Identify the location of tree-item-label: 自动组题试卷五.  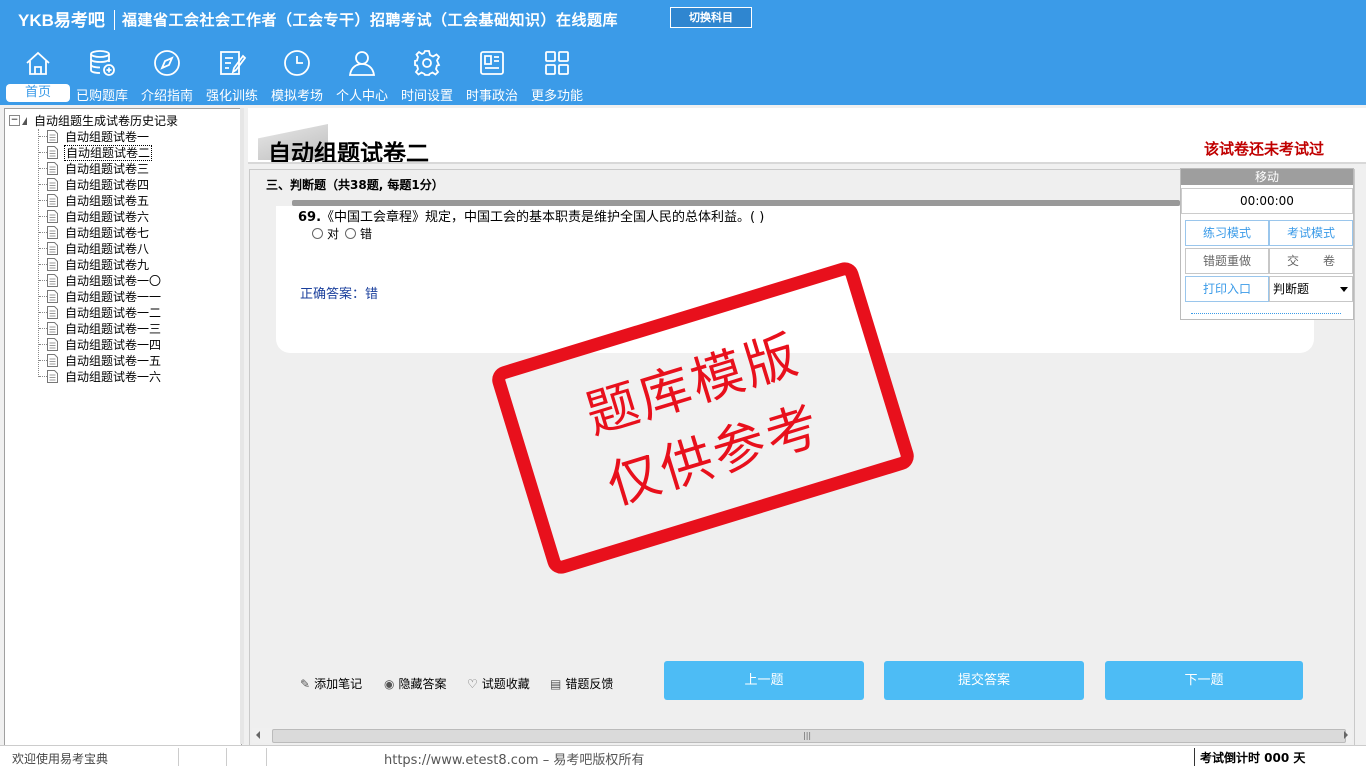
(107, 201).